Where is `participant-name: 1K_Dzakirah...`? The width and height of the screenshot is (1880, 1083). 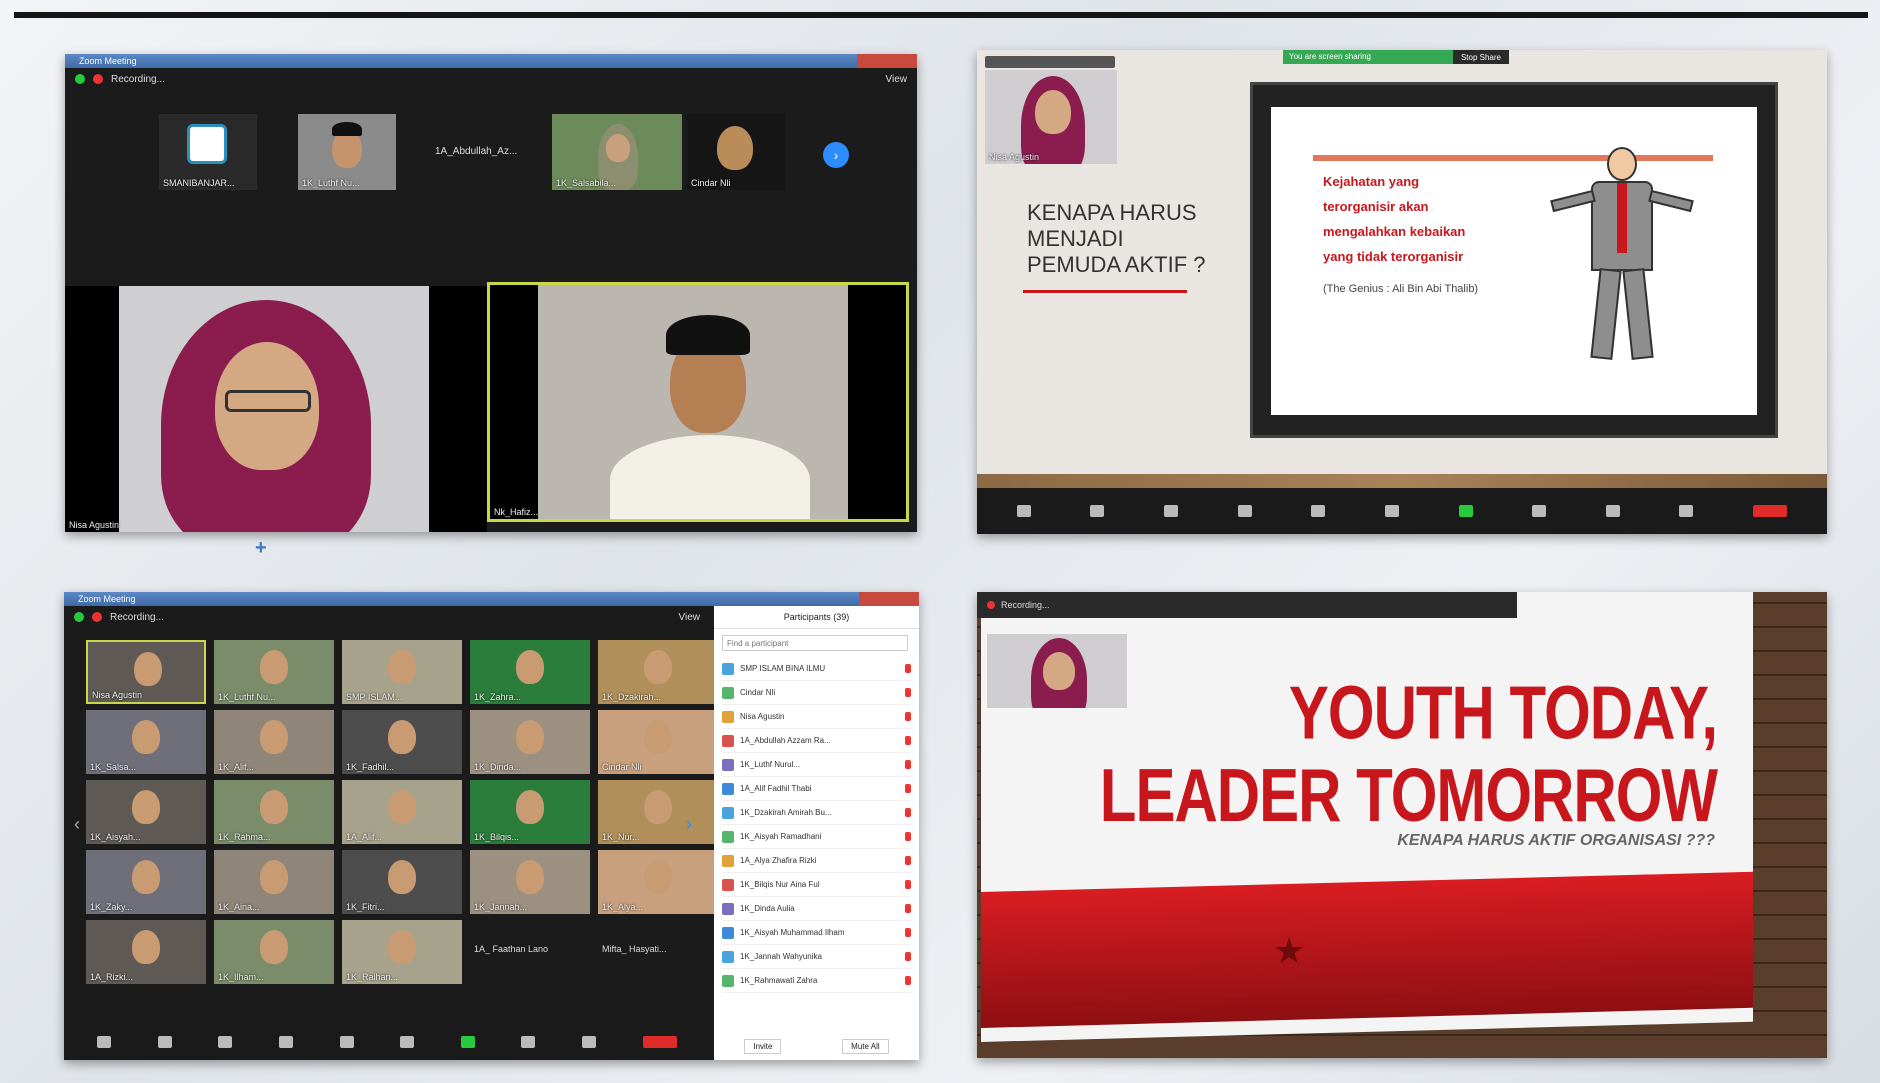
participant-name: 1K_Dzakirah... is located at coordinates (632, 697).